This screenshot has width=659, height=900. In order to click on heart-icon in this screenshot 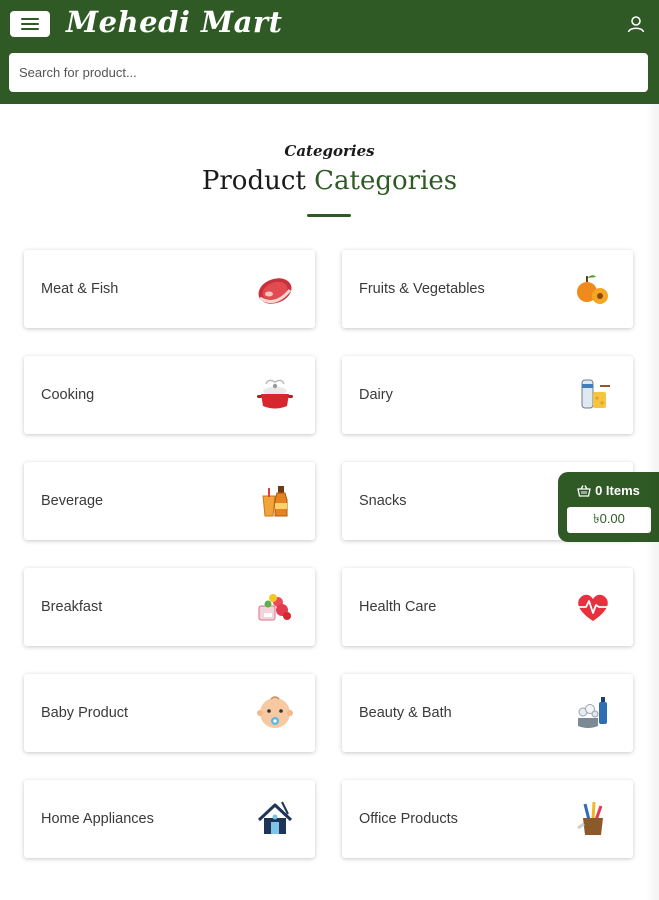, I will do `click(593, 607)`.